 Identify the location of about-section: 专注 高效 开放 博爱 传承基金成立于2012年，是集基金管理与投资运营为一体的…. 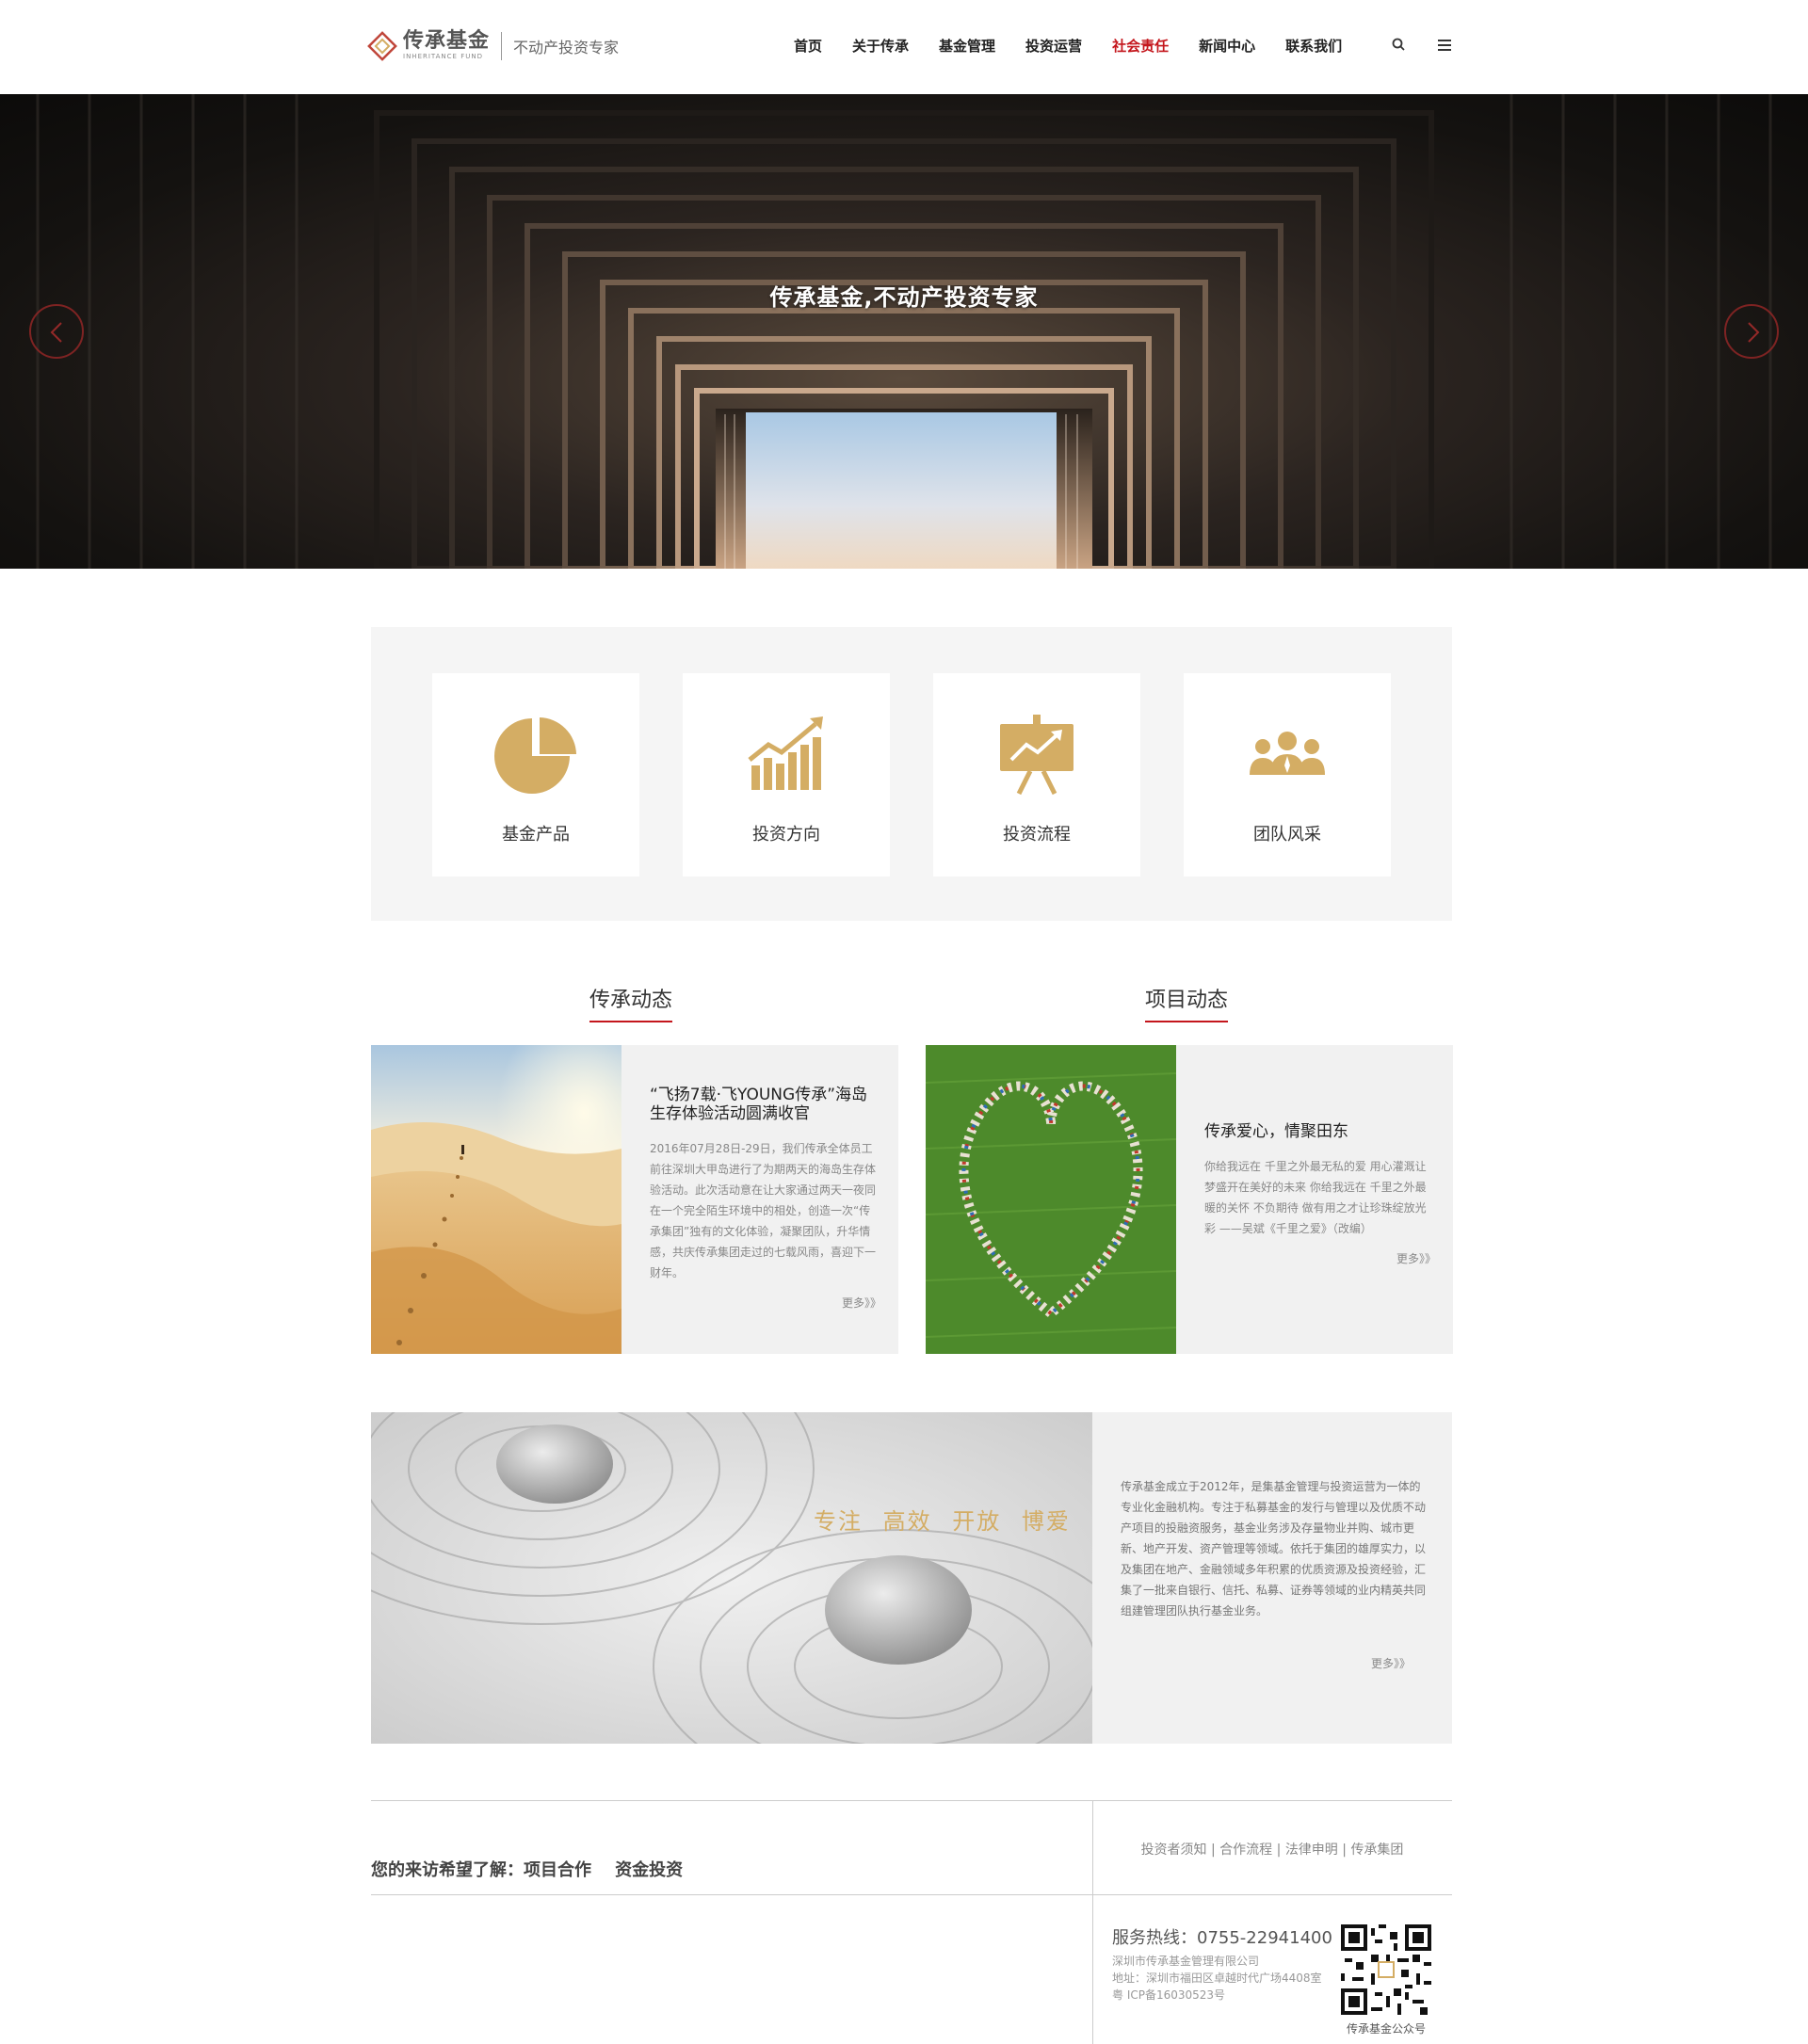
(912, 1578).